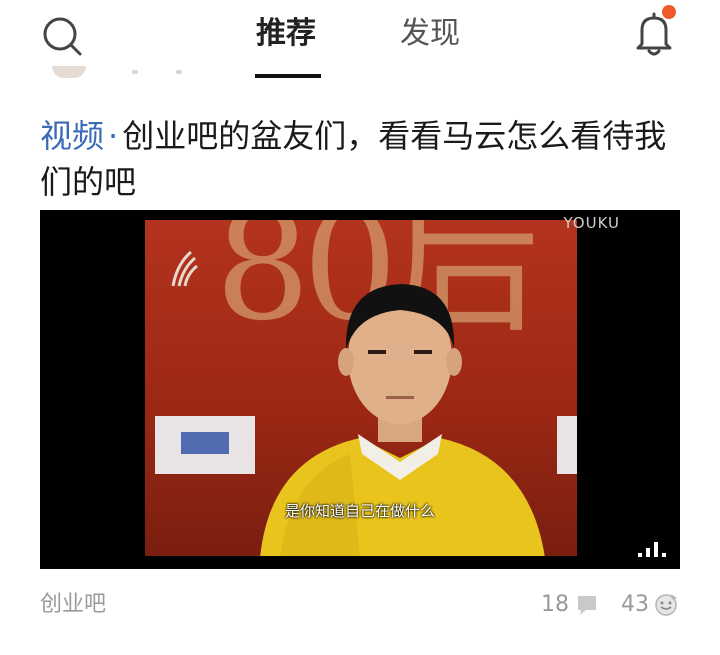  I want to click on search-button, so click(62, 36).